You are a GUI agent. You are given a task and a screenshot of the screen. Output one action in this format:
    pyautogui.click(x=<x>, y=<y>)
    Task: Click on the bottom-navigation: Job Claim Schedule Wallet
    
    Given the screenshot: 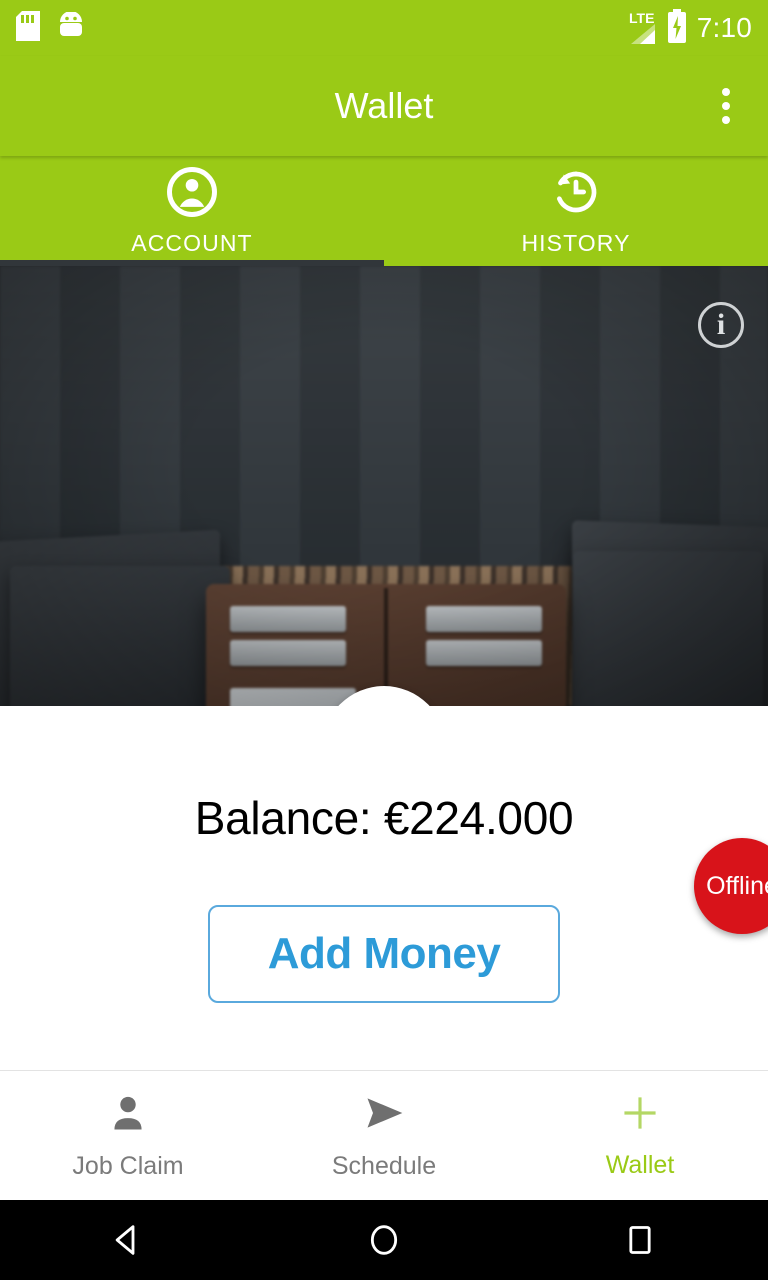 What is the action you would take?
    pyautogui.click(x=384, y=1135)
    